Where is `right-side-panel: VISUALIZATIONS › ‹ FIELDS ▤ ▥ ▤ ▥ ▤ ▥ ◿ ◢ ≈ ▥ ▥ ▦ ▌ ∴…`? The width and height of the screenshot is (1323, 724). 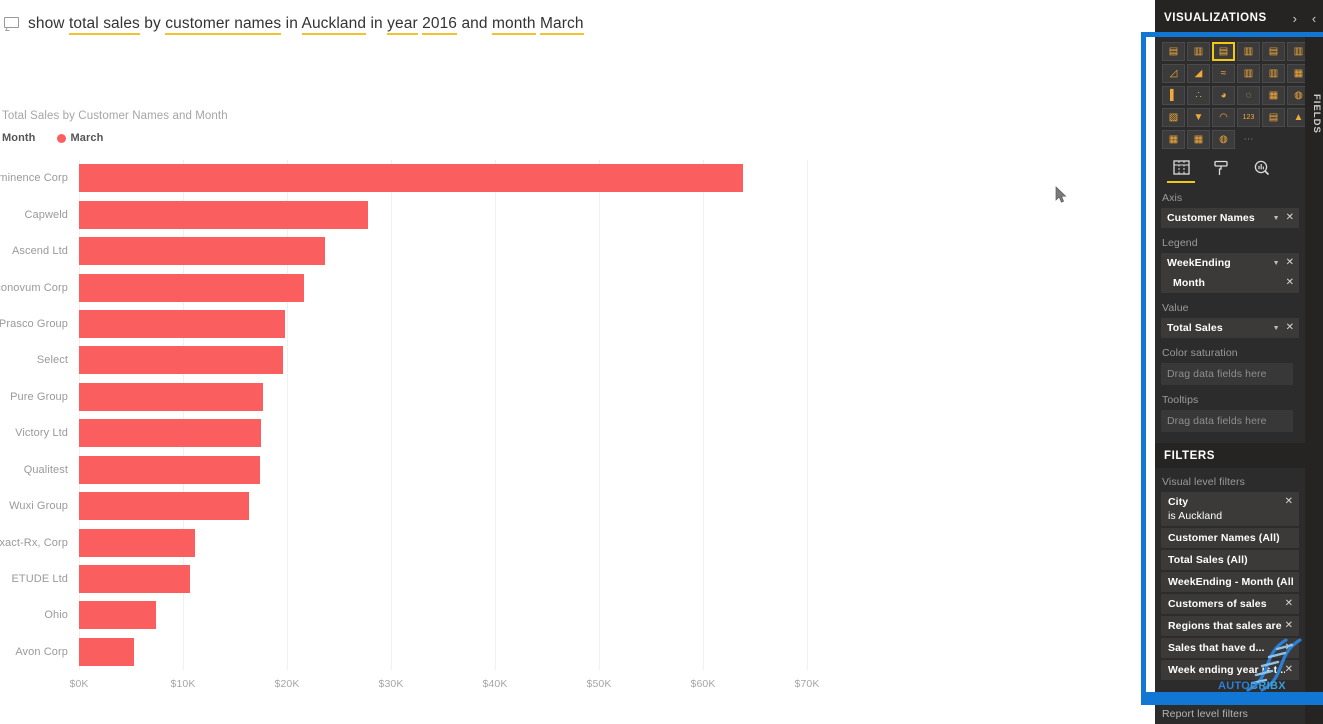 right-side-panel: VISUALIZATIONS › ‹ FIELDS ▤ ▥ ▤ ▥ ▤ ▥ ◿ ◢ ≈ ▥ ▥ ▦ ▌ ∴… is located at coordinates (1239, 362).